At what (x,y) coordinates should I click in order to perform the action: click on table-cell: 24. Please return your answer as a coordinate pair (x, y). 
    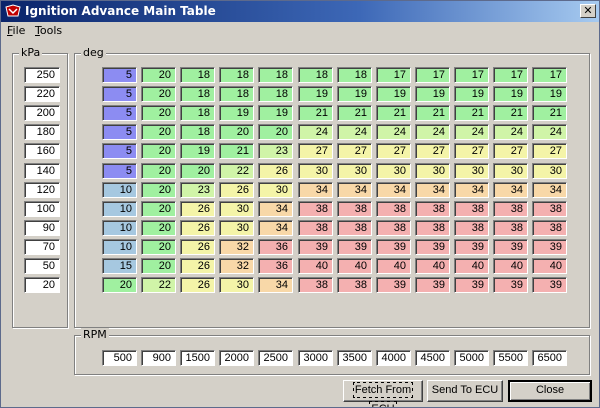
    Looking at the image, I should click on (432, 132).